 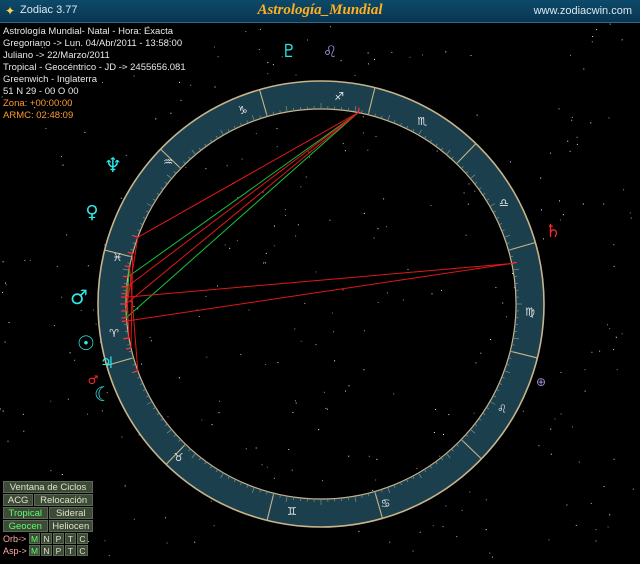 What do you see at coordinates (25, 513) in the screenshot?
I see `tropical-button: Tropical` at bounding box center [25, 513].